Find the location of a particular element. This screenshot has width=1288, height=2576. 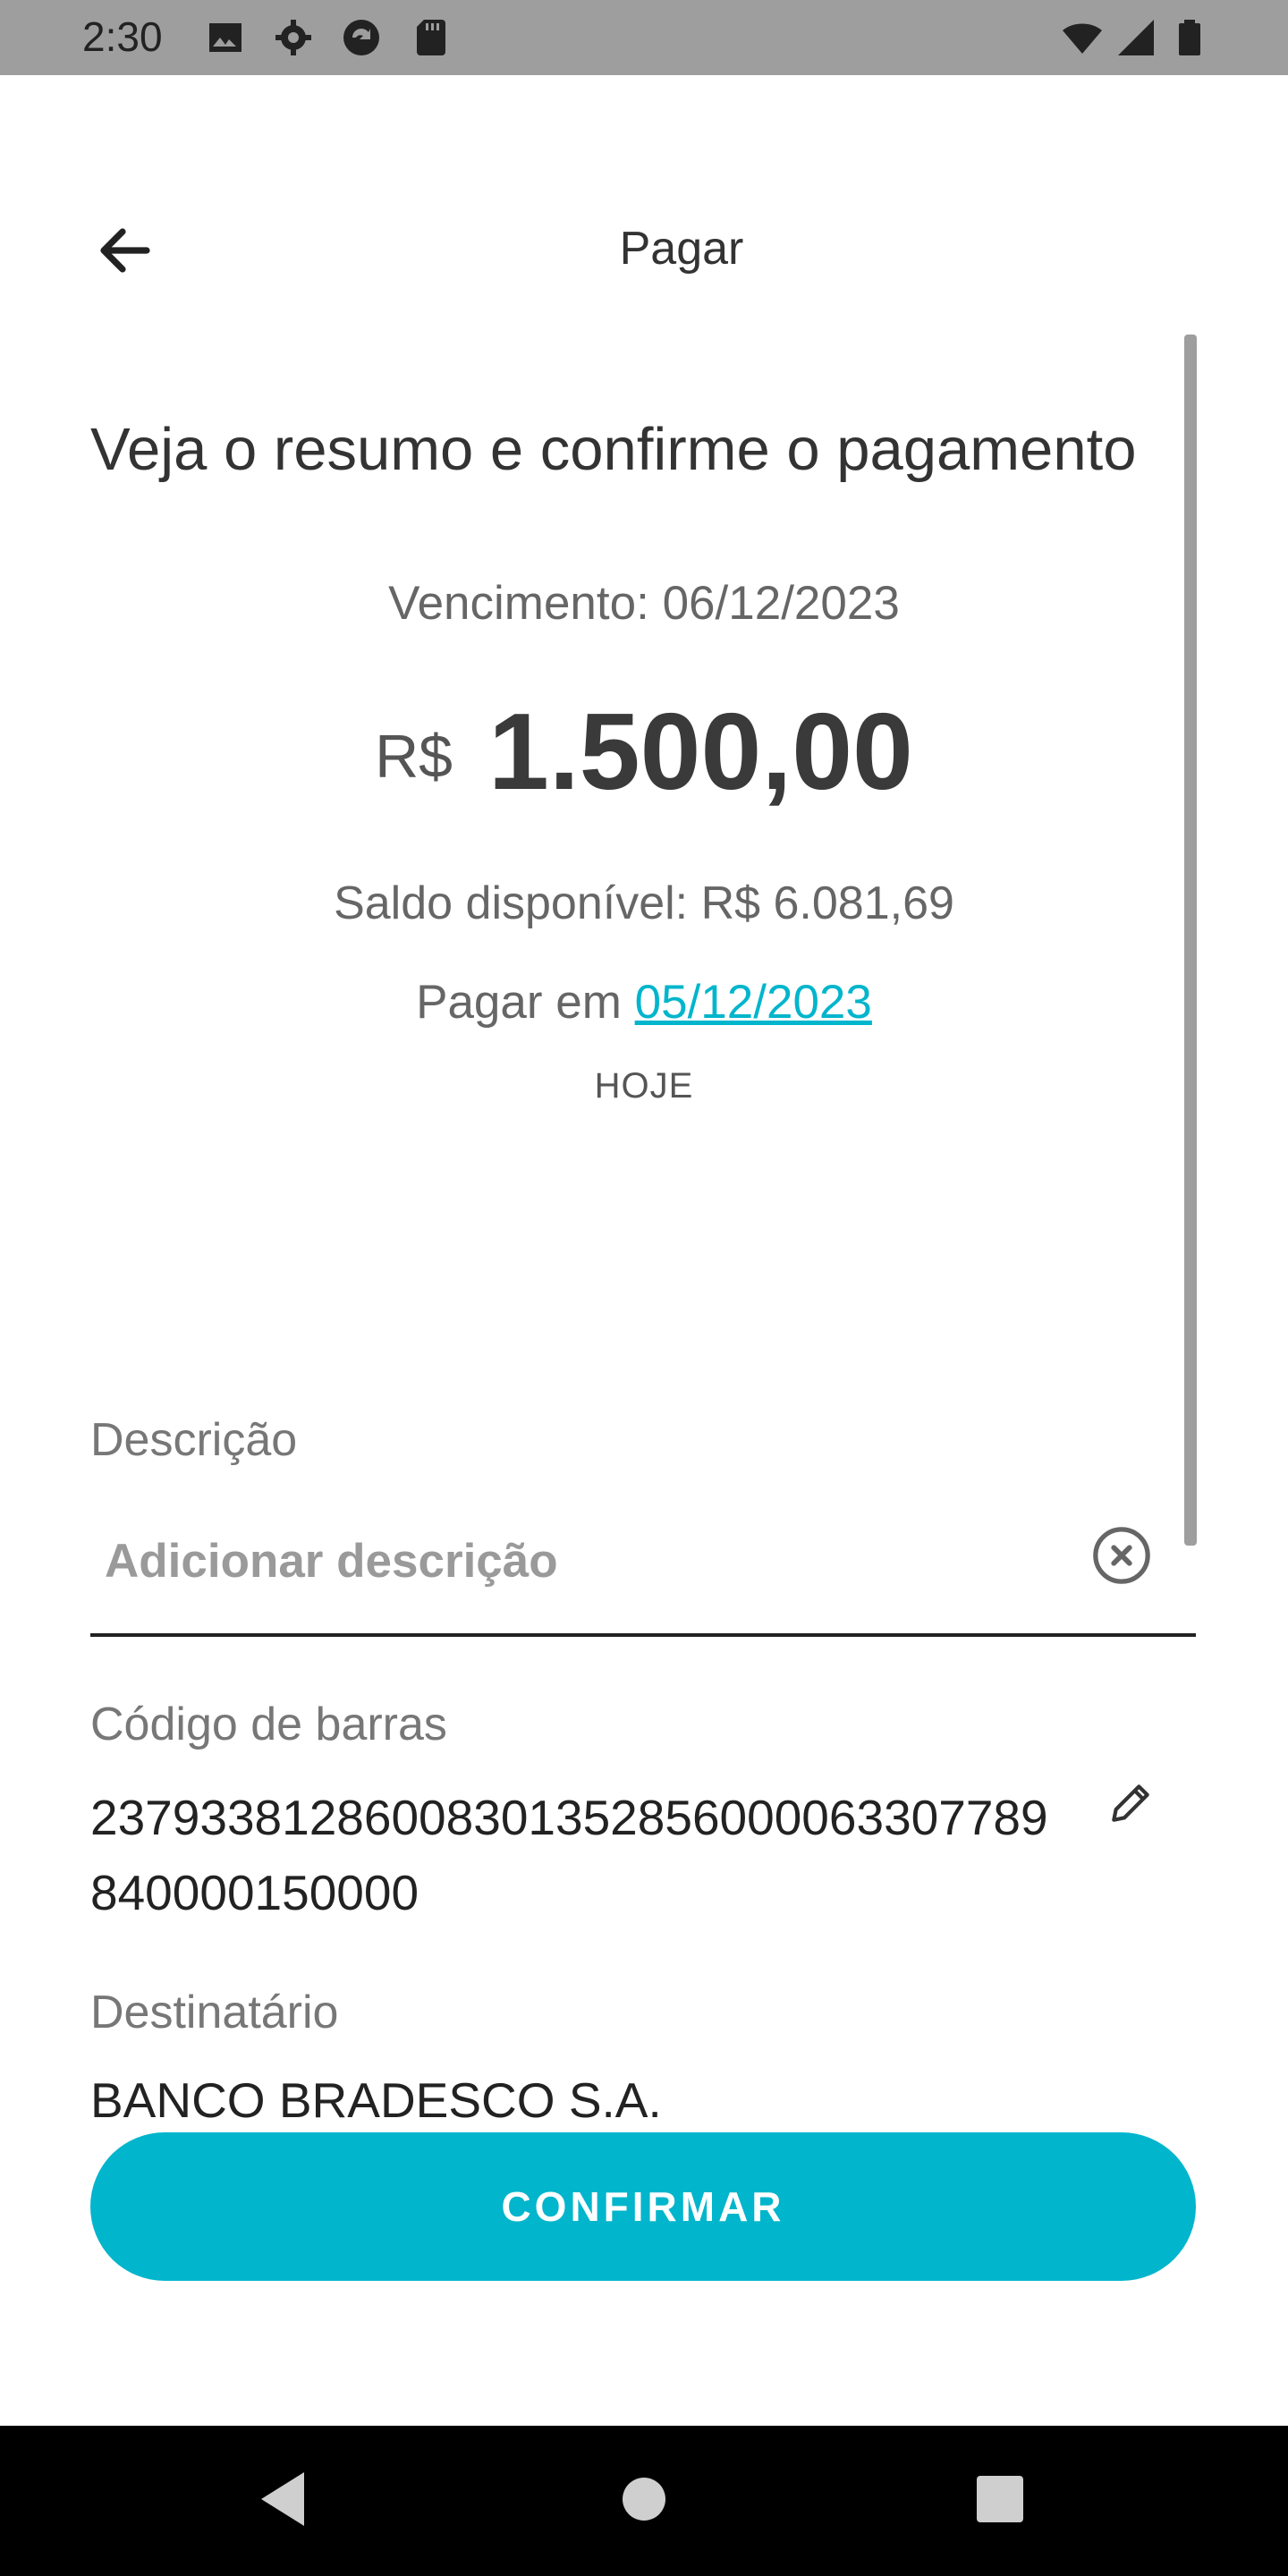

pay-on-caption: HOJE is located at coordinates (644, 1086).